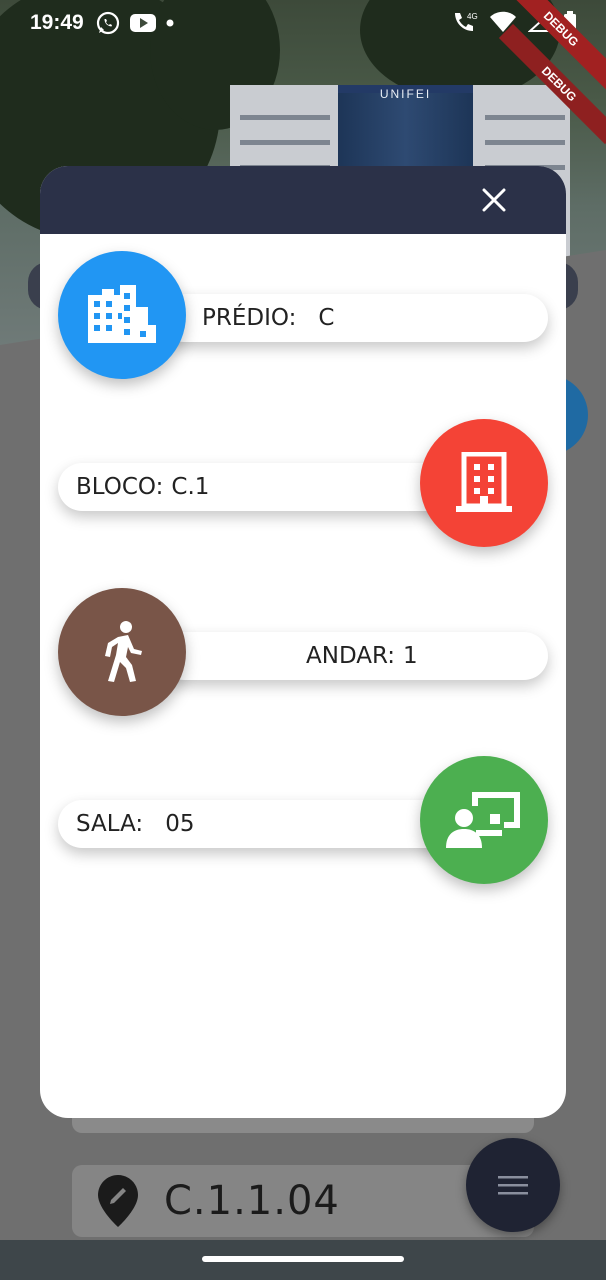 The height and width of the screenshot is (1280, 606). I want to click on room-info-pill: SALA: 05, so click(258, 824).